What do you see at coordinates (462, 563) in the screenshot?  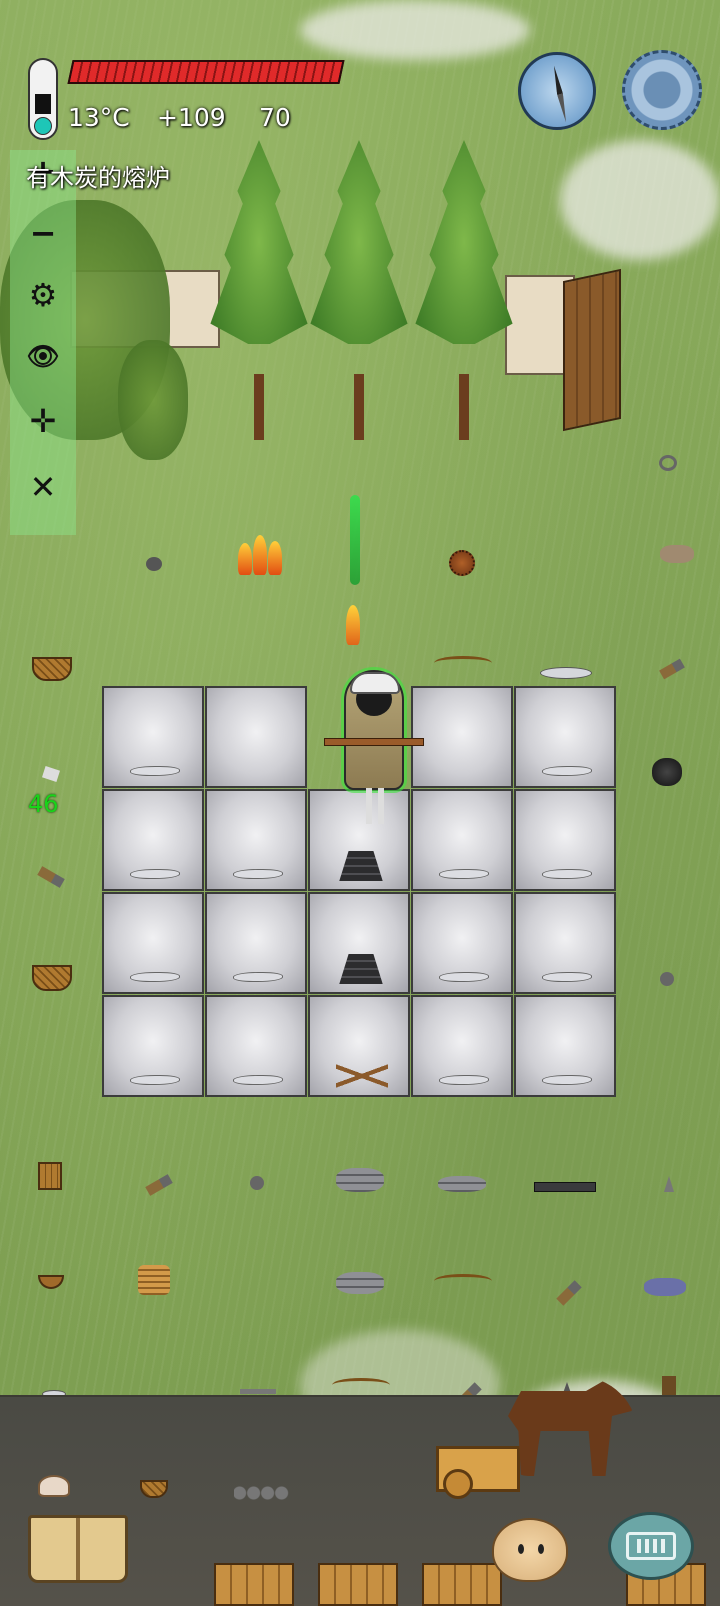 I see `burdock` at bounding box center [462, 563].